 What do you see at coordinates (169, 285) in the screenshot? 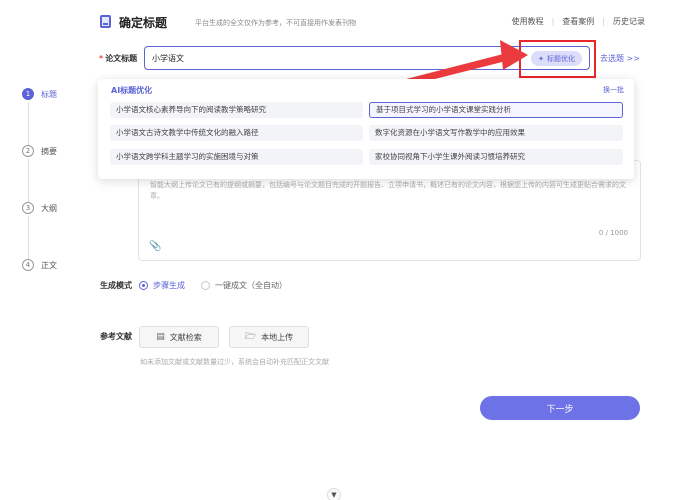
I see `radio-label: 步骤生成` at bounding box center [169, 285].